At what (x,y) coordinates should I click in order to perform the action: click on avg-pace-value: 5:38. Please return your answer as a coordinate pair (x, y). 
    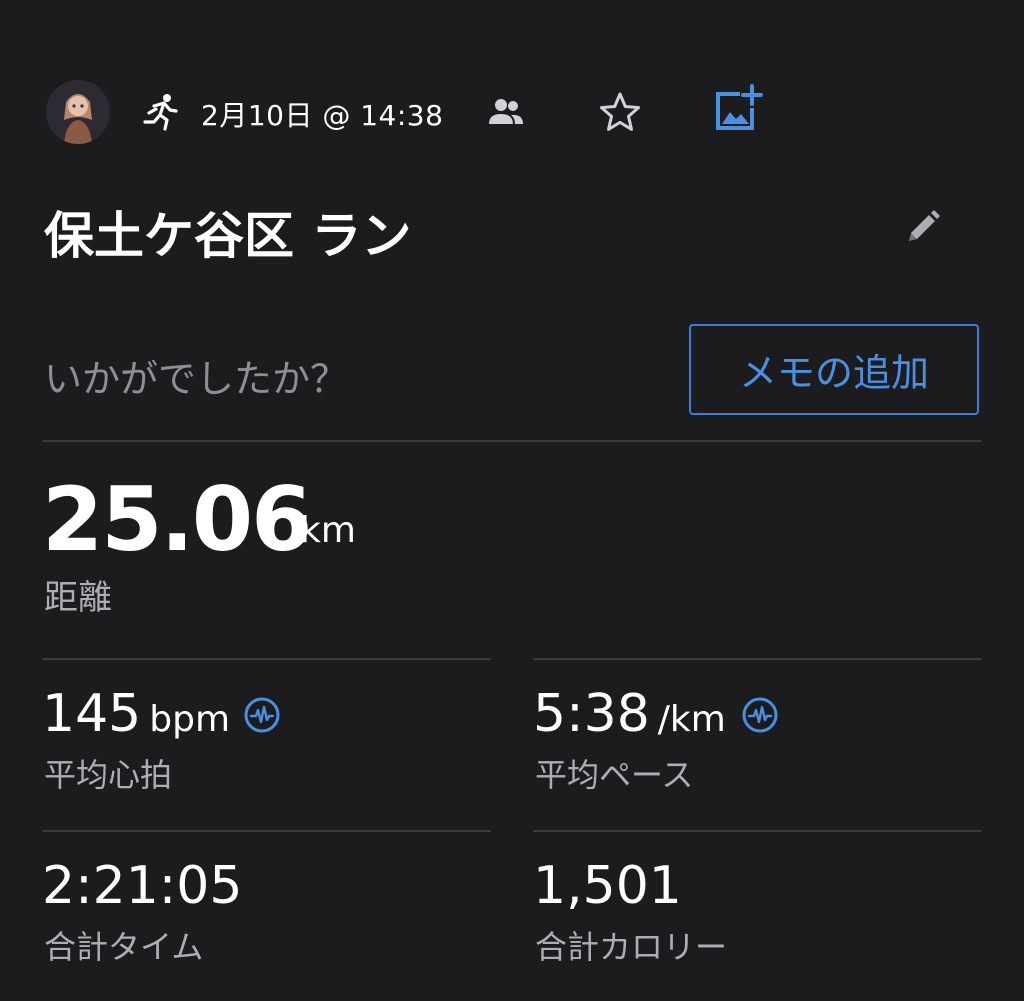
    Looking at the image, I should click on (591, 714).